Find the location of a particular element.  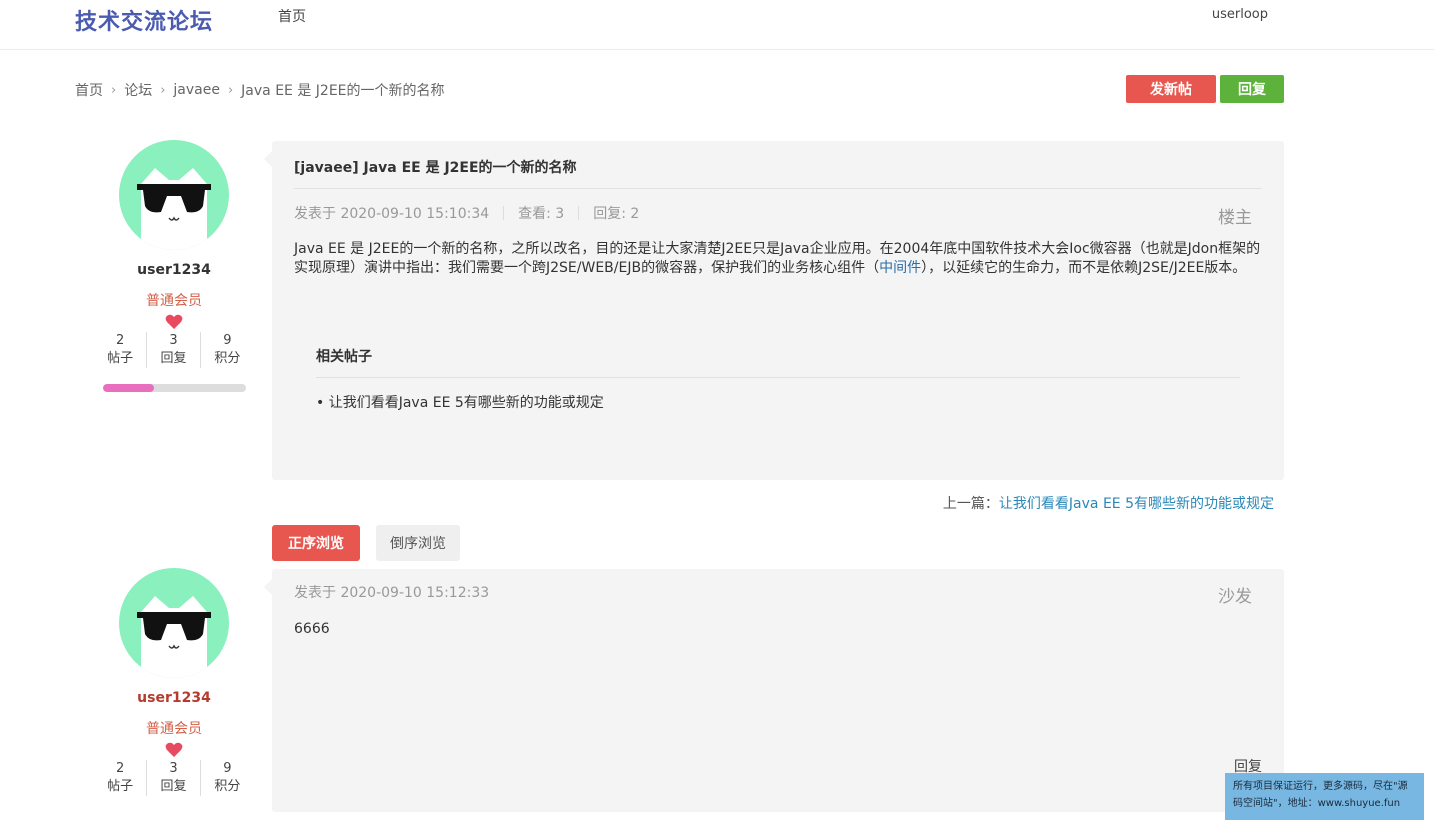

current-user-link: userloop is located at coordinates (1240, 14).